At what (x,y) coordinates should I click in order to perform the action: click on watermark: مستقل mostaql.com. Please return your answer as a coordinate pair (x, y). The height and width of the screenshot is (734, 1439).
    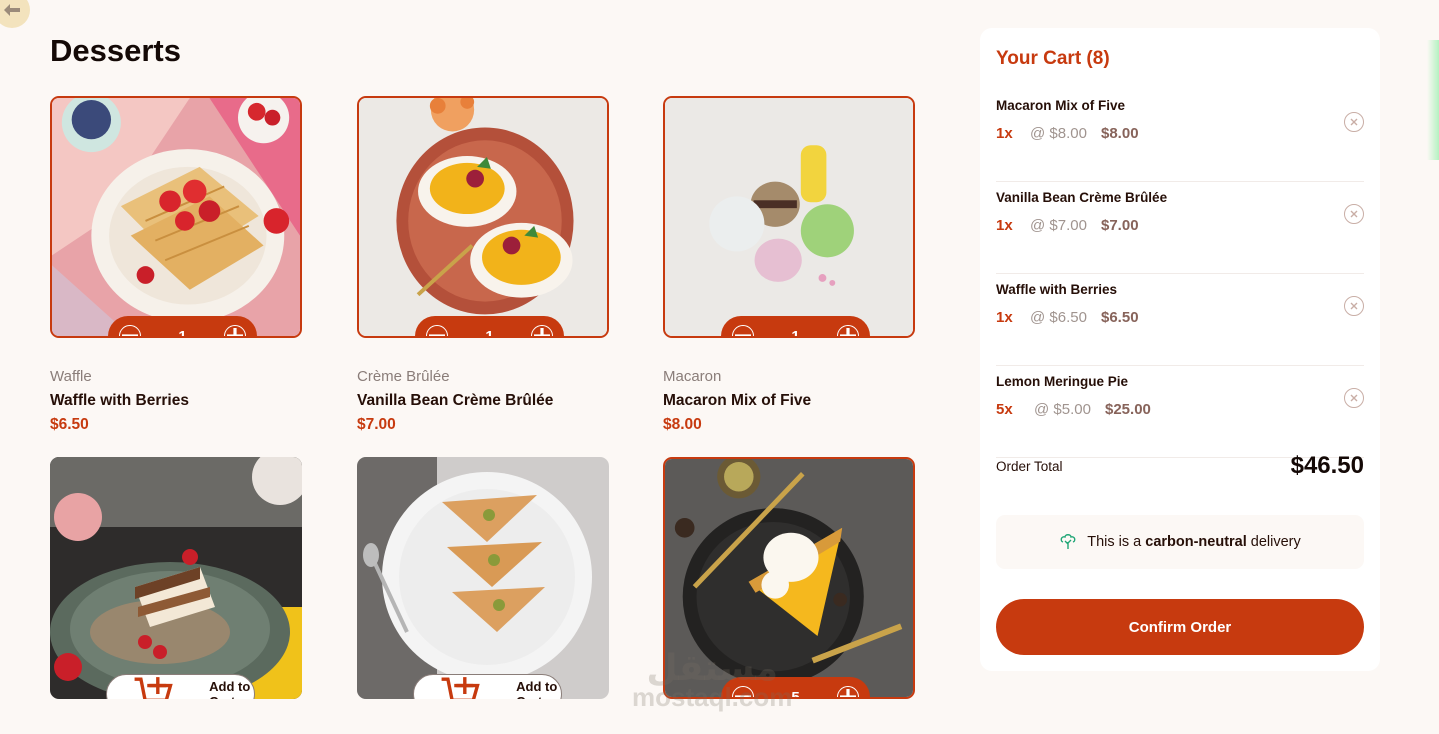
    Looking at the image, I should click on (712, 679).